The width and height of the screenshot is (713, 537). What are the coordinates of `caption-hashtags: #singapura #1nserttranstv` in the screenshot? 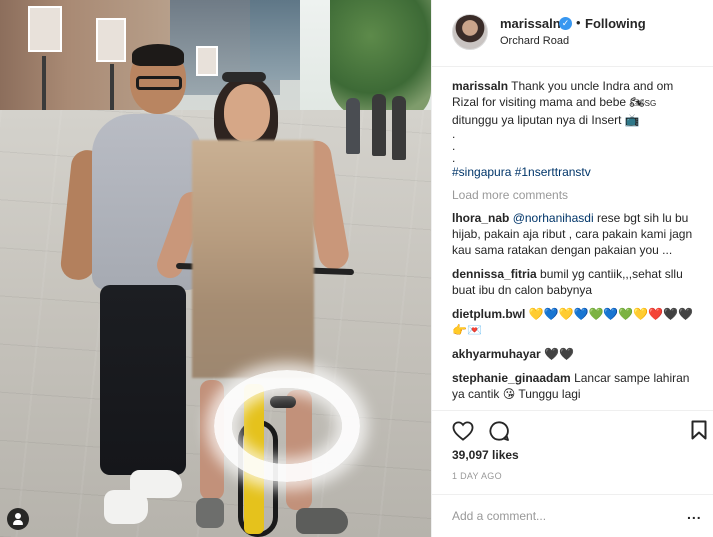 It's located at (577, 172).